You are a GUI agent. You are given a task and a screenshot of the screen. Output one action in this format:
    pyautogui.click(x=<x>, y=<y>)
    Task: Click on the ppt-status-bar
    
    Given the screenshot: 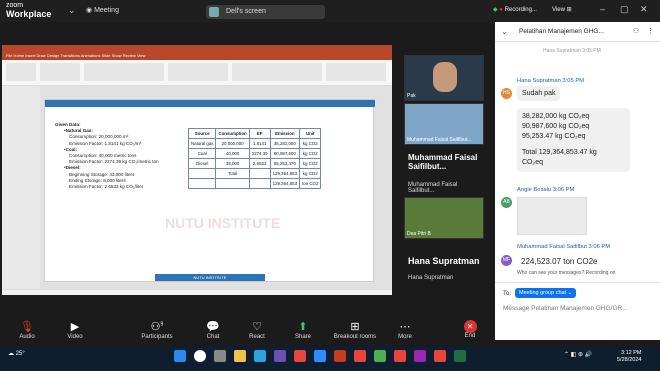 What is the action you would take?
    pyautogui.click(x=197, y=292)
    